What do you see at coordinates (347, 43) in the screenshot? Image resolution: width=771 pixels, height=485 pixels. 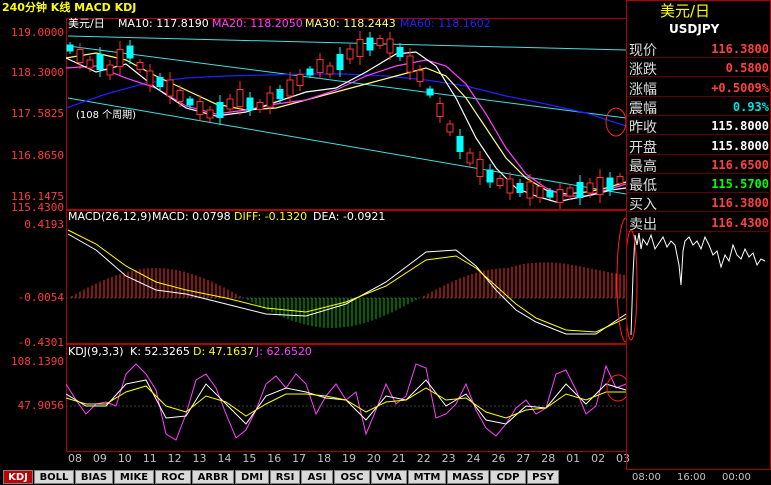 I see `channel-upper-line` at bounding box center [347, 43].